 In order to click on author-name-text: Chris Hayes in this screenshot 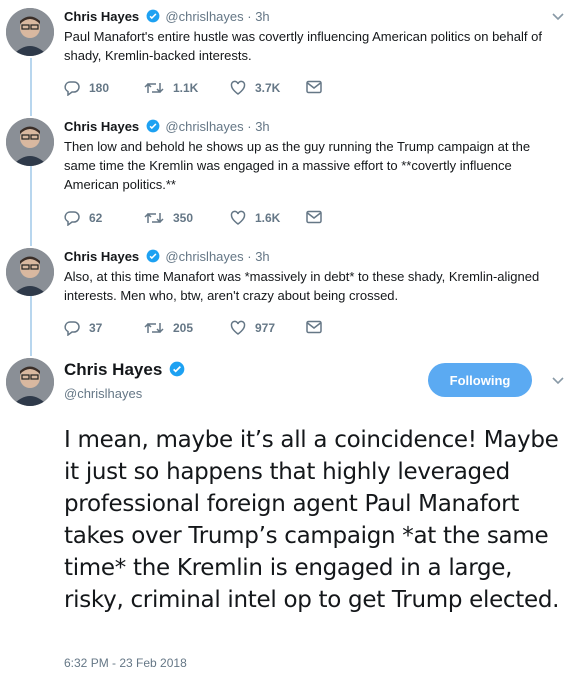, I will do `click(113, 369)`.